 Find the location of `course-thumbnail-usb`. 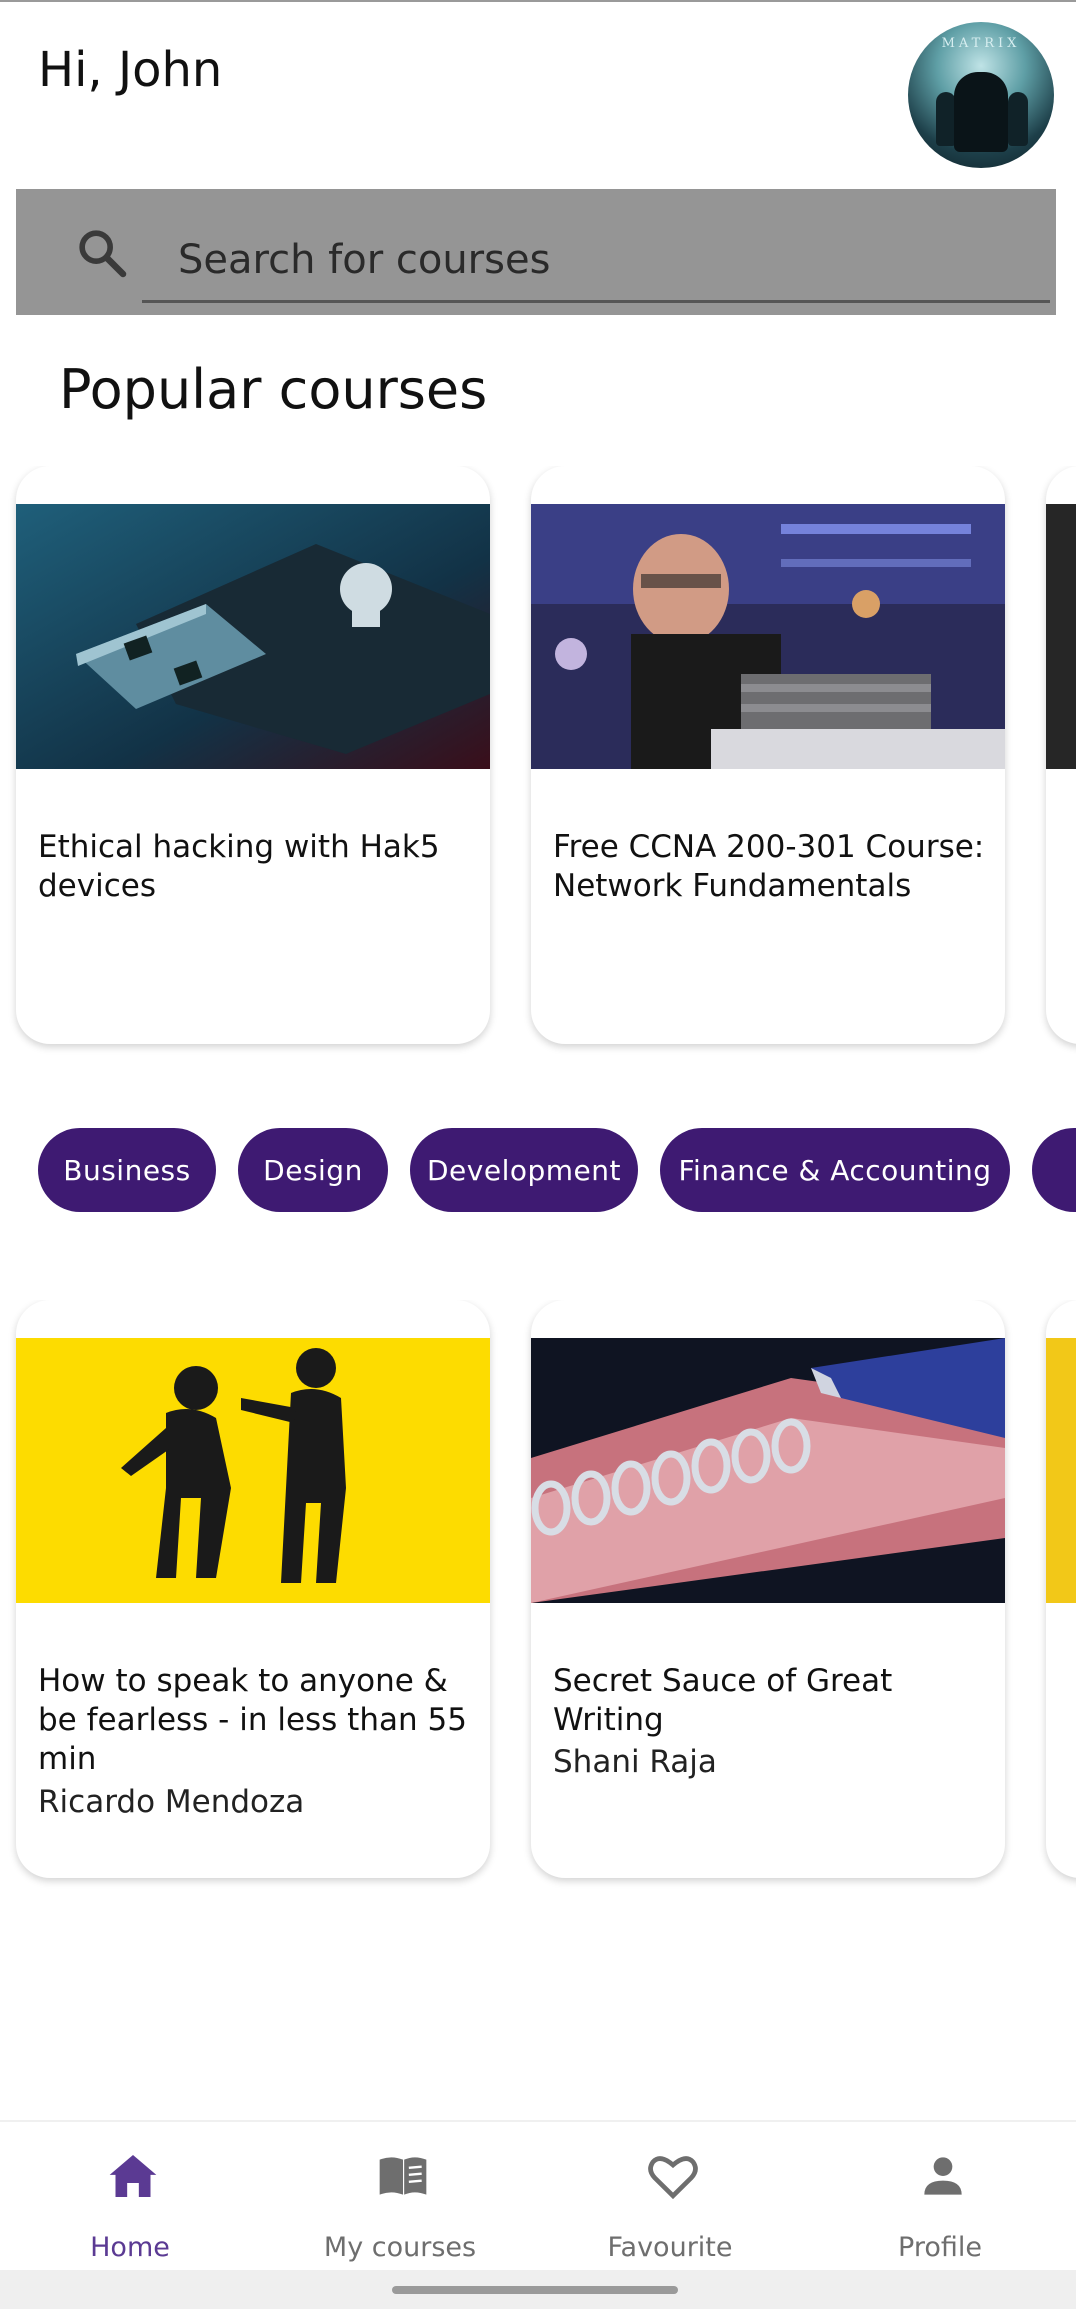

course-thumbnail-usb is located at coordinates (253, 636).